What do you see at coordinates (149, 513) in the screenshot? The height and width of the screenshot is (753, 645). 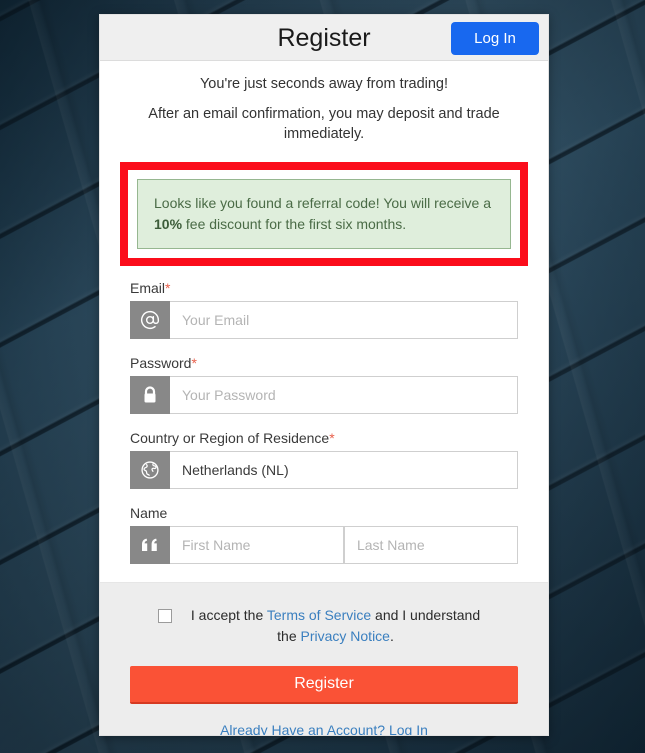 I see `name-label-text: Name` at bounding box center [149, 513].